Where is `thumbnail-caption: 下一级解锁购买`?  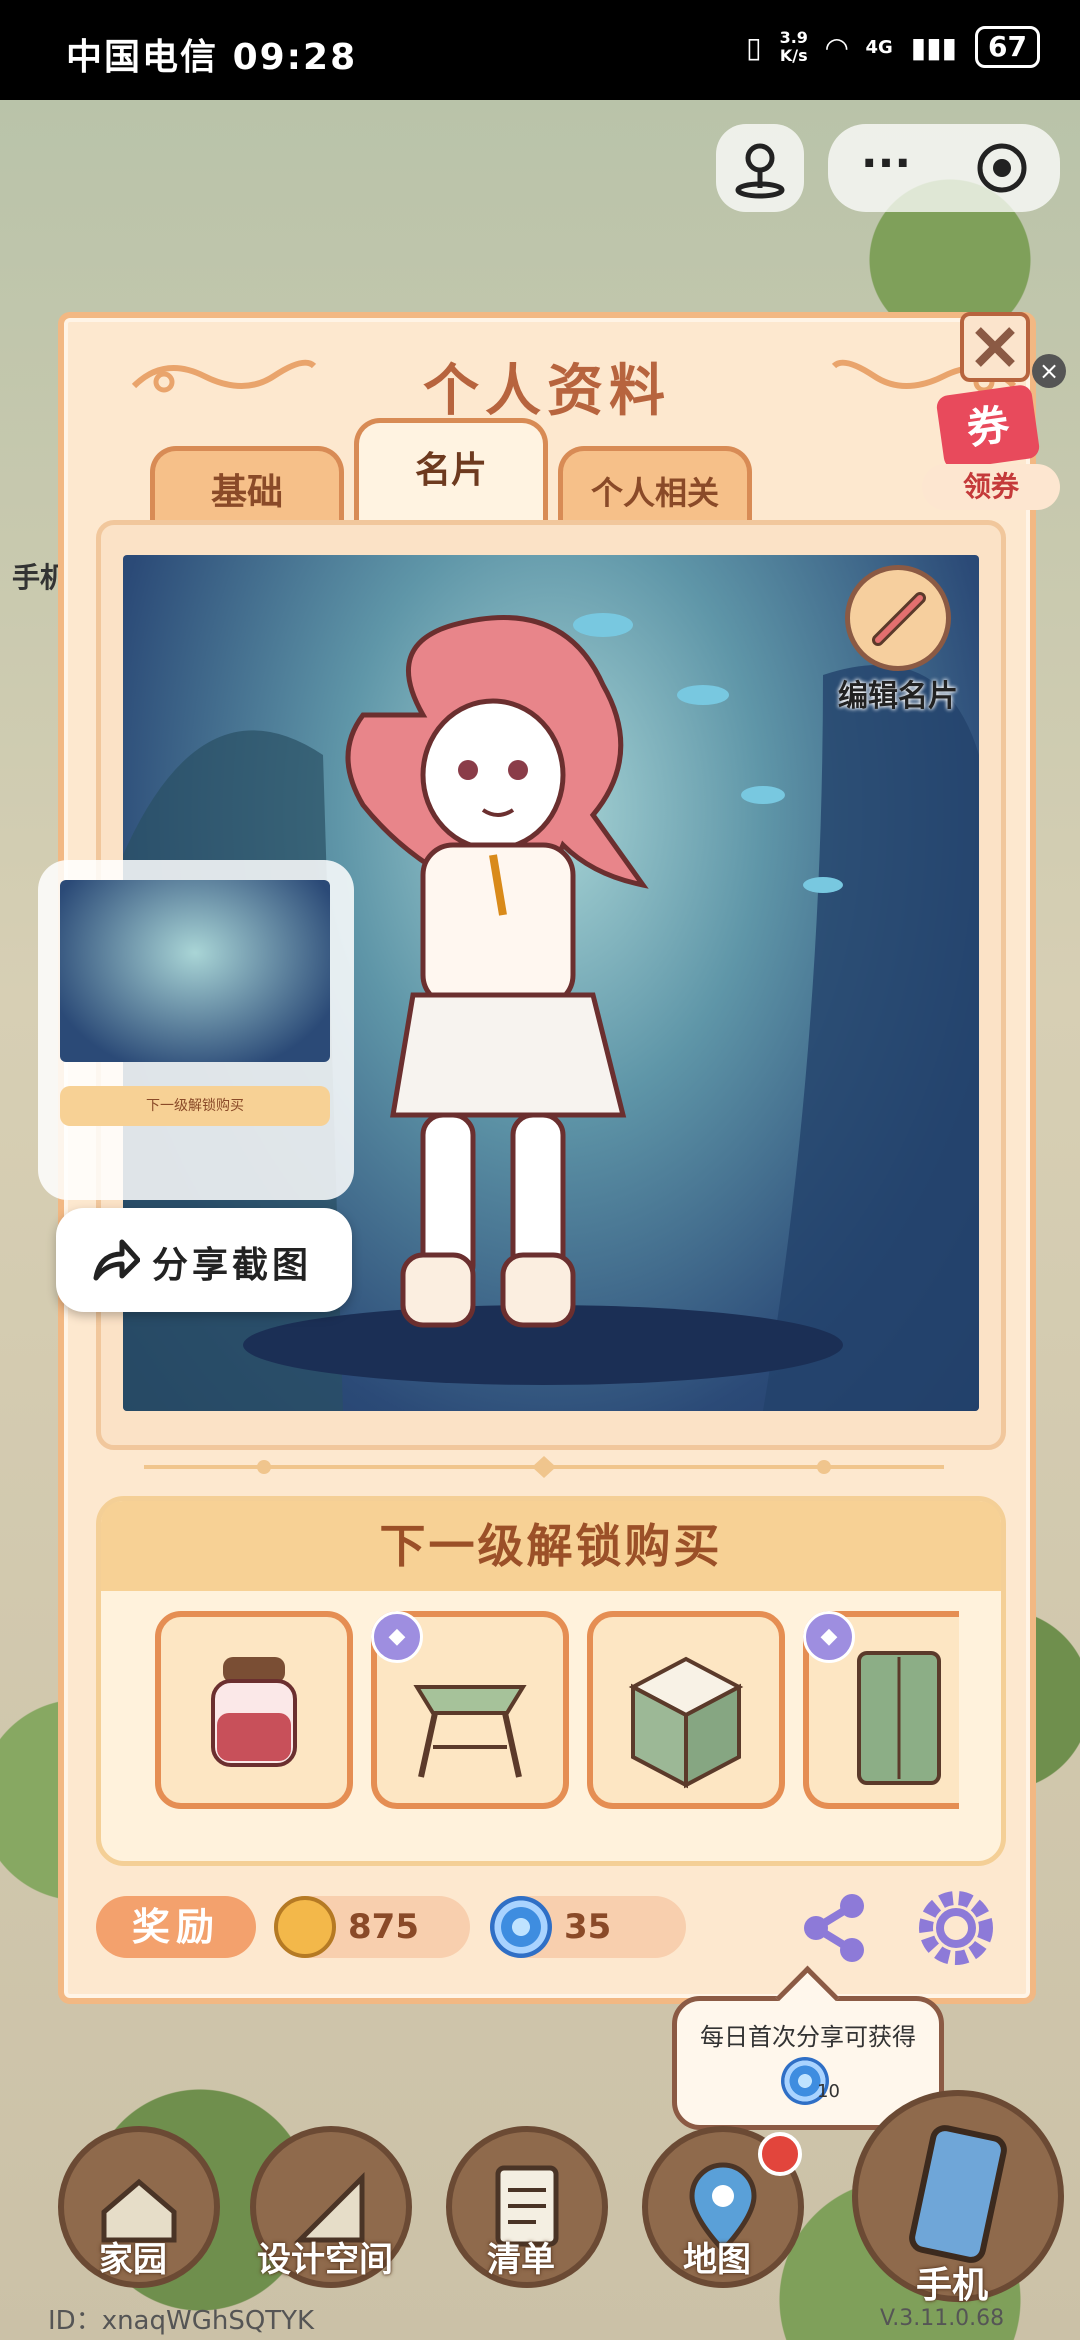 thumbnail-caption: 下一级解锁购买 is located at coordinates (195, 1106).